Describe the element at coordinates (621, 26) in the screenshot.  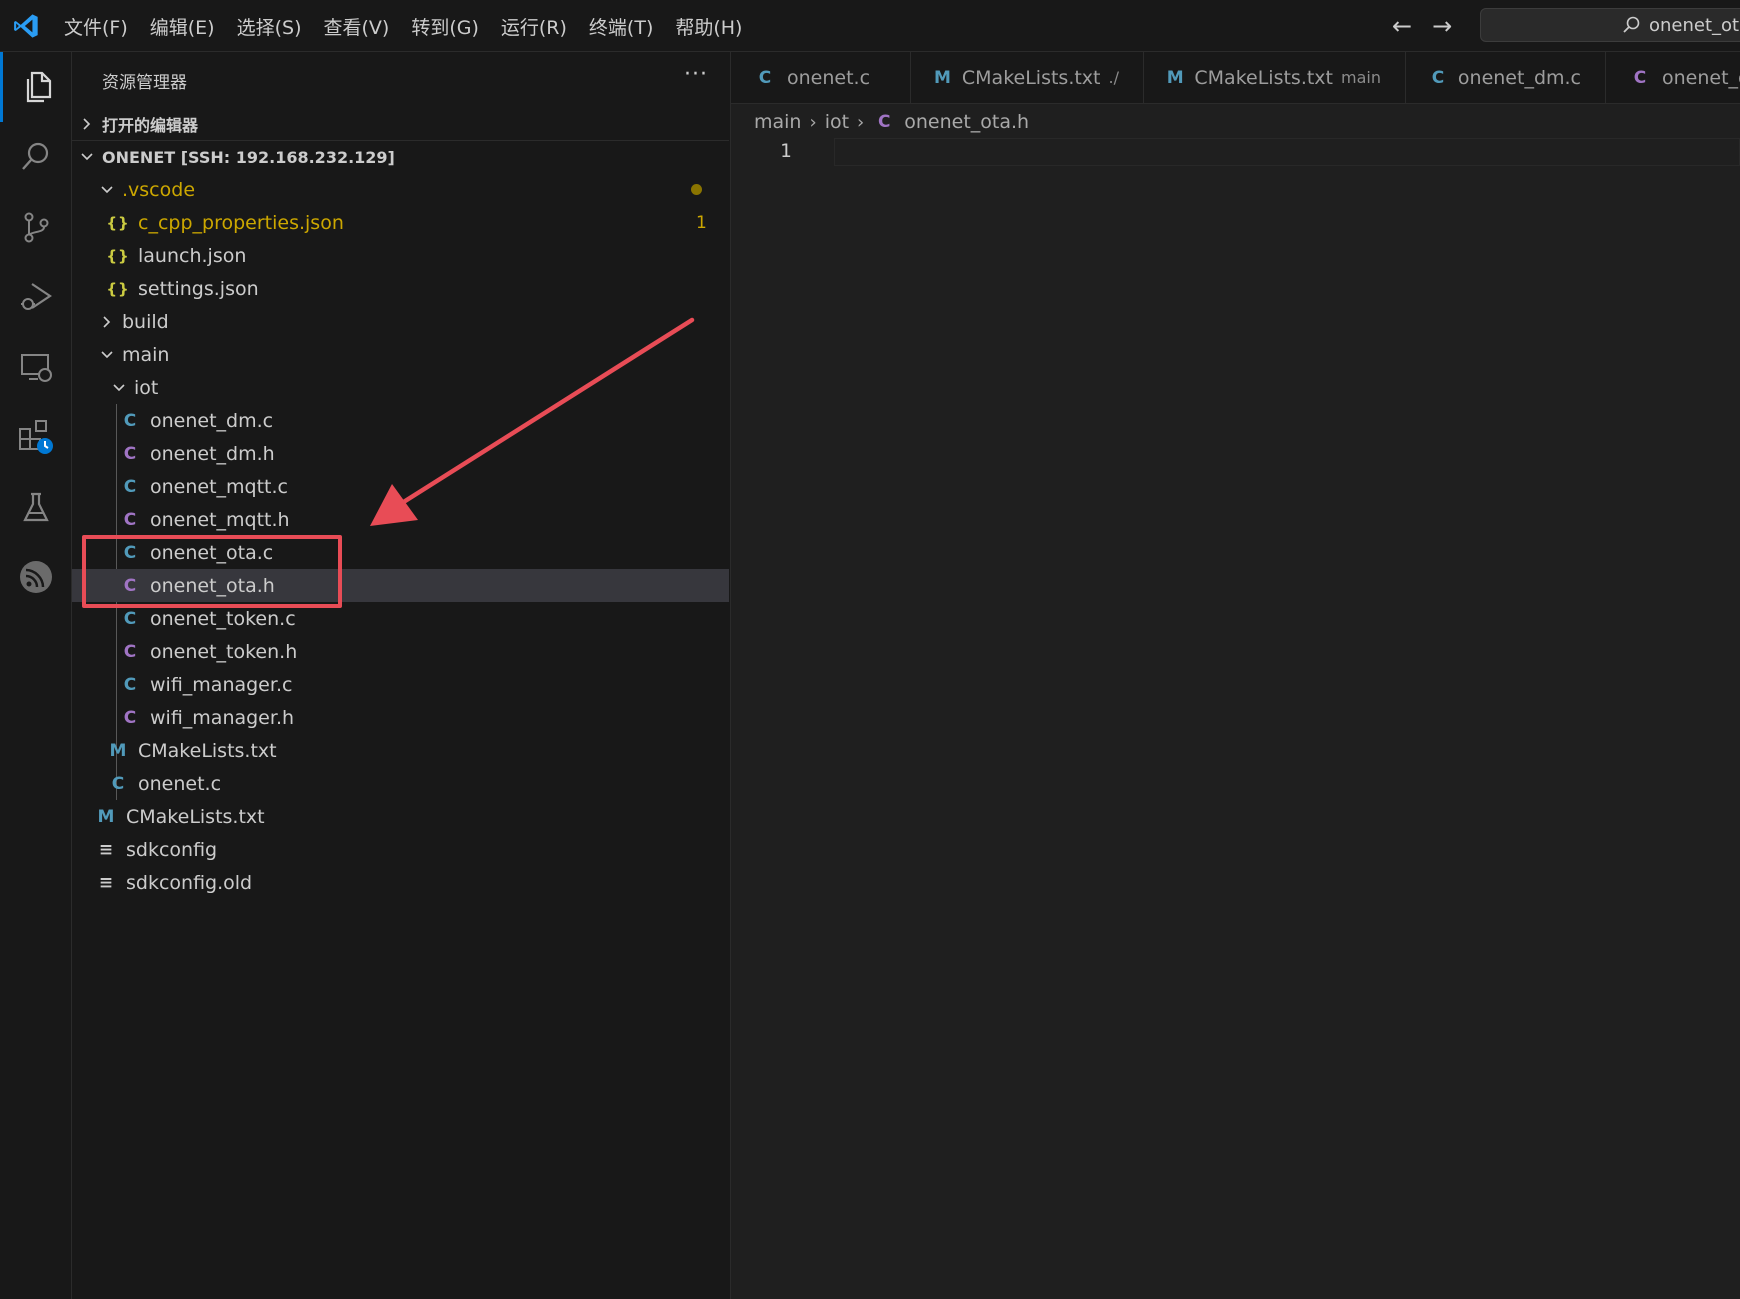
I see `menu-terminal: 终端(T)` at that location.